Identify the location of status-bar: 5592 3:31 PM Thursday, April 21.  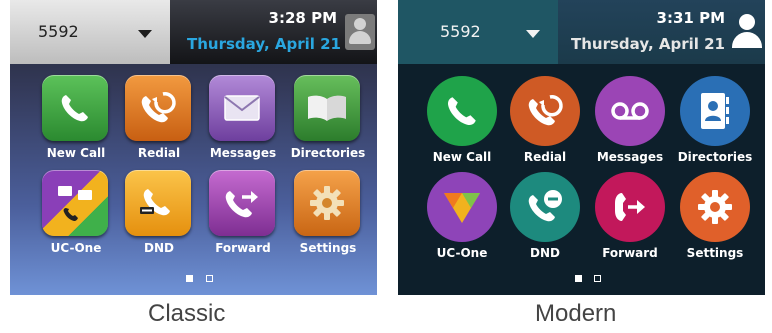
(581, 32).